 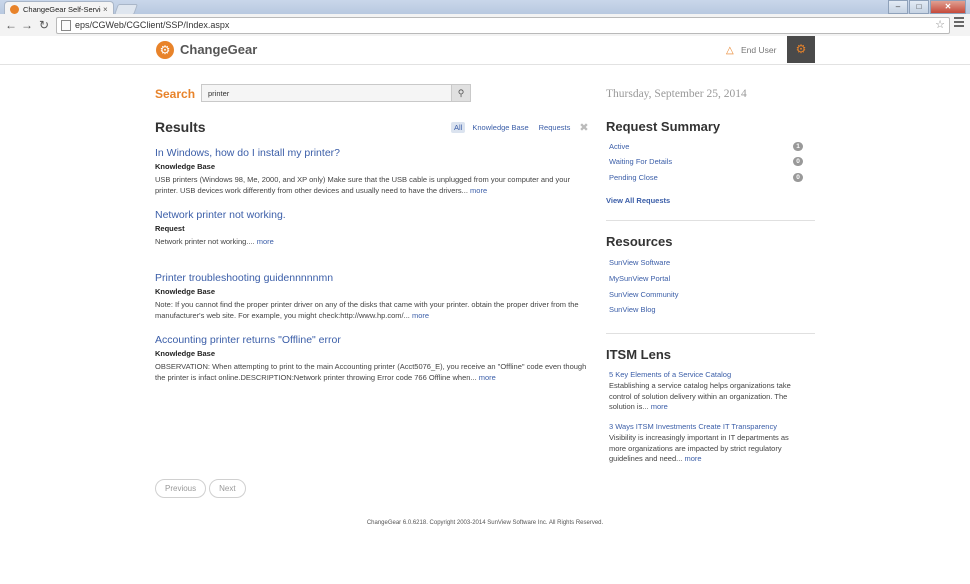 I want to click on result-title-link: In Windows, how do I install my printer?, so click(x=372, y=153).